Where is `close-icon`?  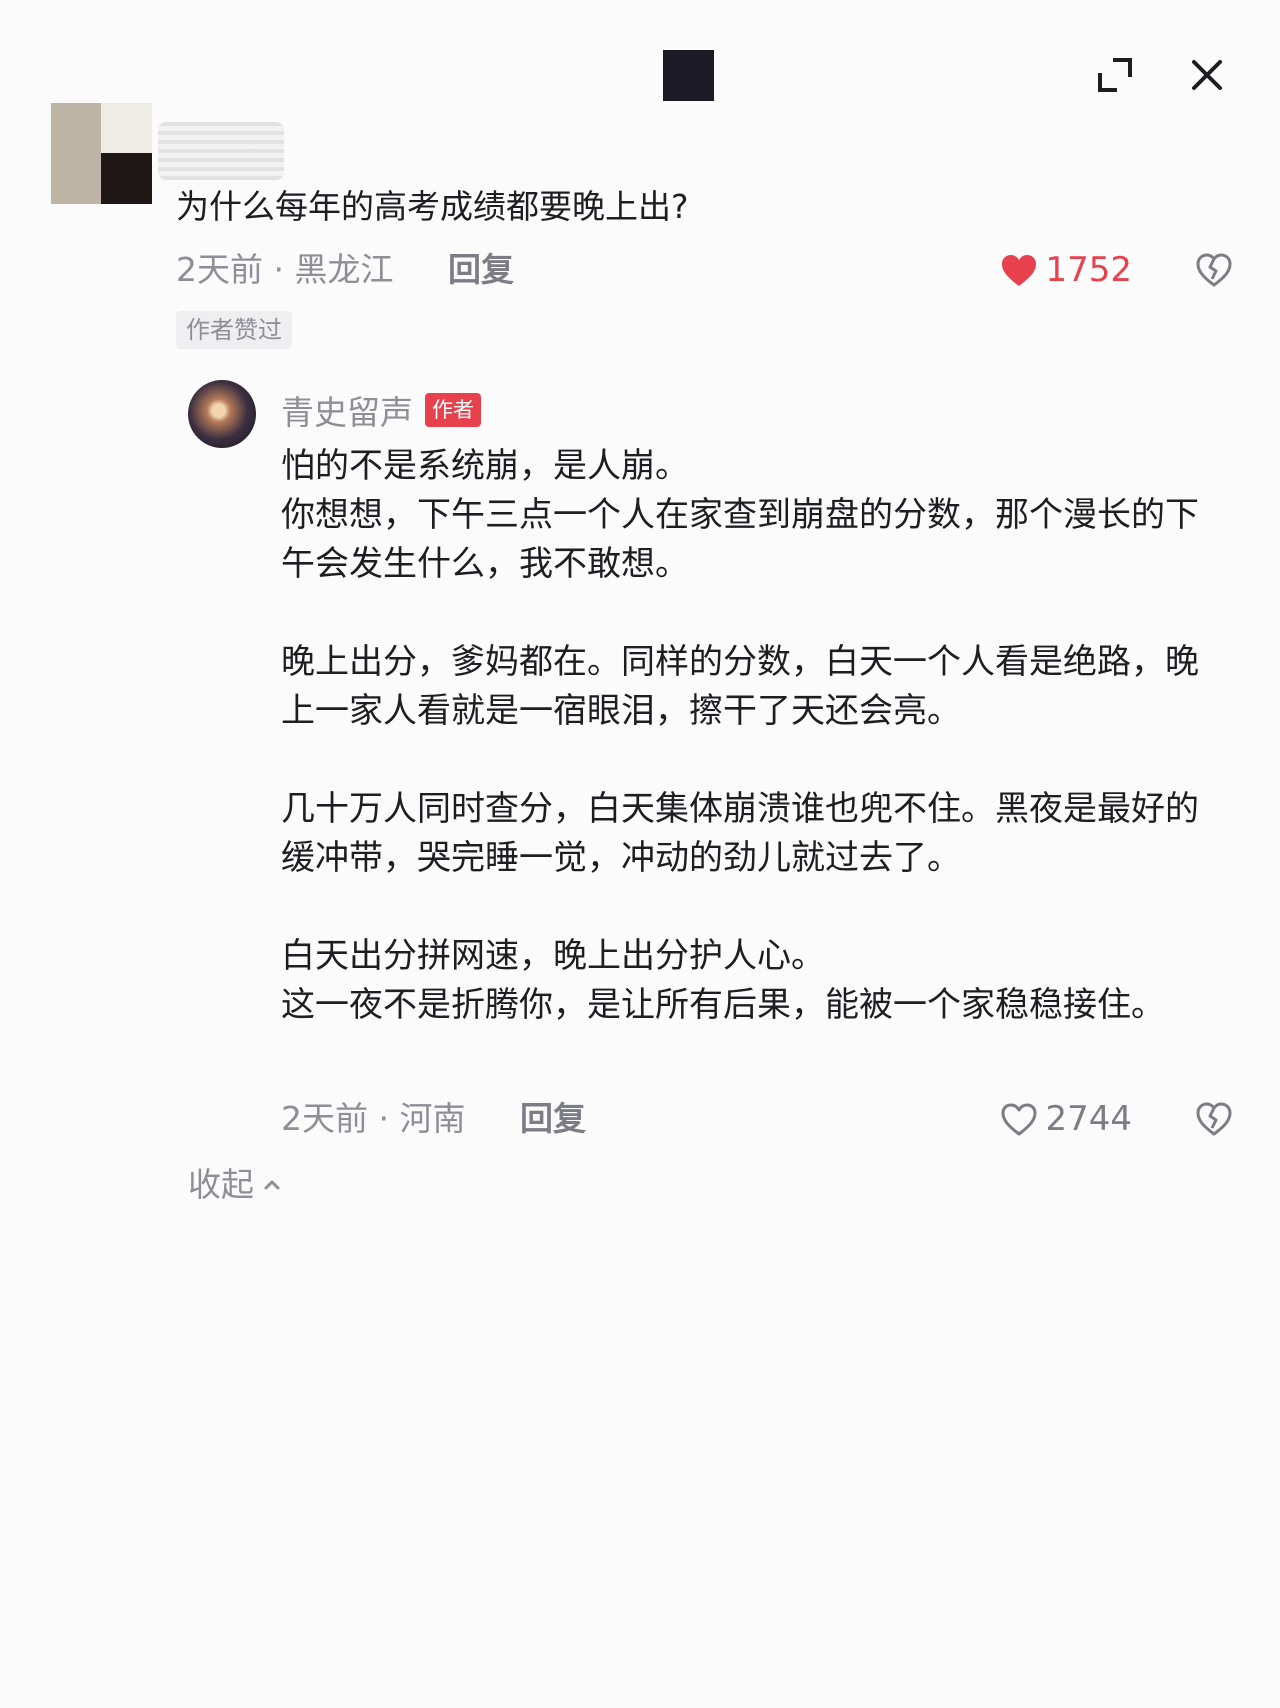 close-icon is located at coordinates (1207, 75).